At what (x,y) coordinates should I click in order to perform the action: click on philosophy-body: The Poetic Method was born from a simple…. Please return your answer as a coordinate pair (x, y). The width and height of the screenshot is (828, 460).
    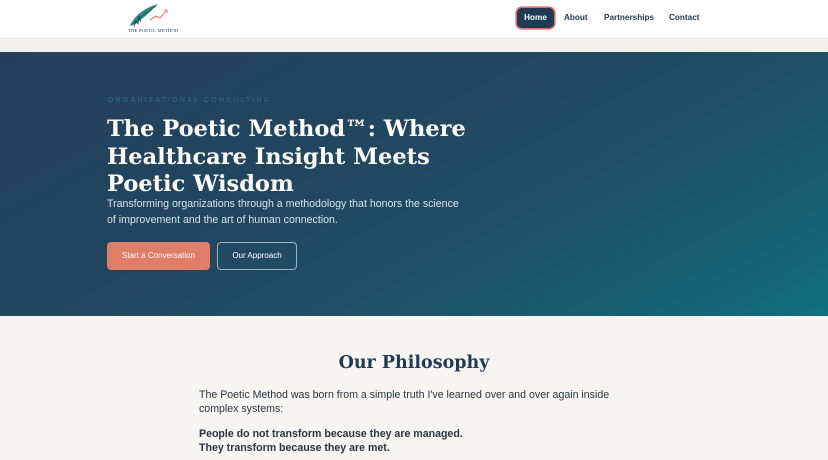
    Looking at the image, I should click on (404, 402).